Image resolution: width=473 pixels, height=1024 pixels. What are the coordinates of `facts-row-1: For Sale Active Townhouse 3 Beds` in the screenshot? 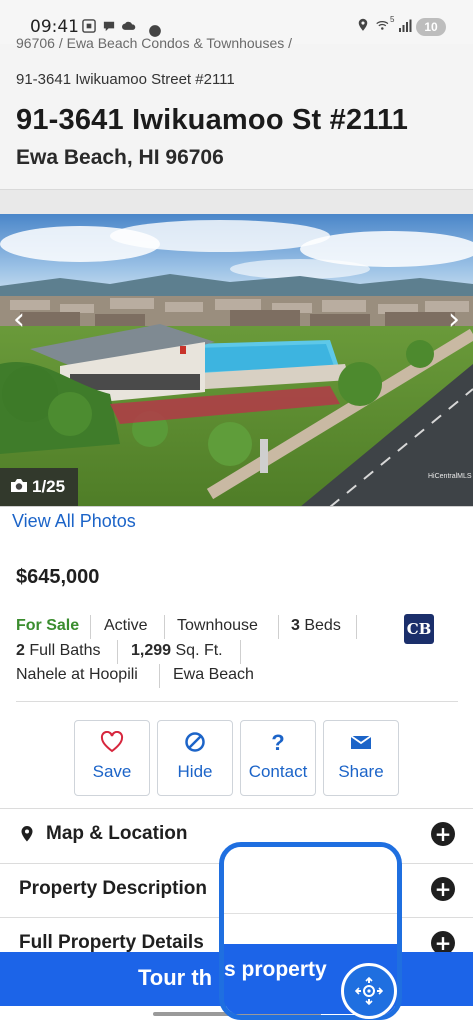 It's located at (236, 629).